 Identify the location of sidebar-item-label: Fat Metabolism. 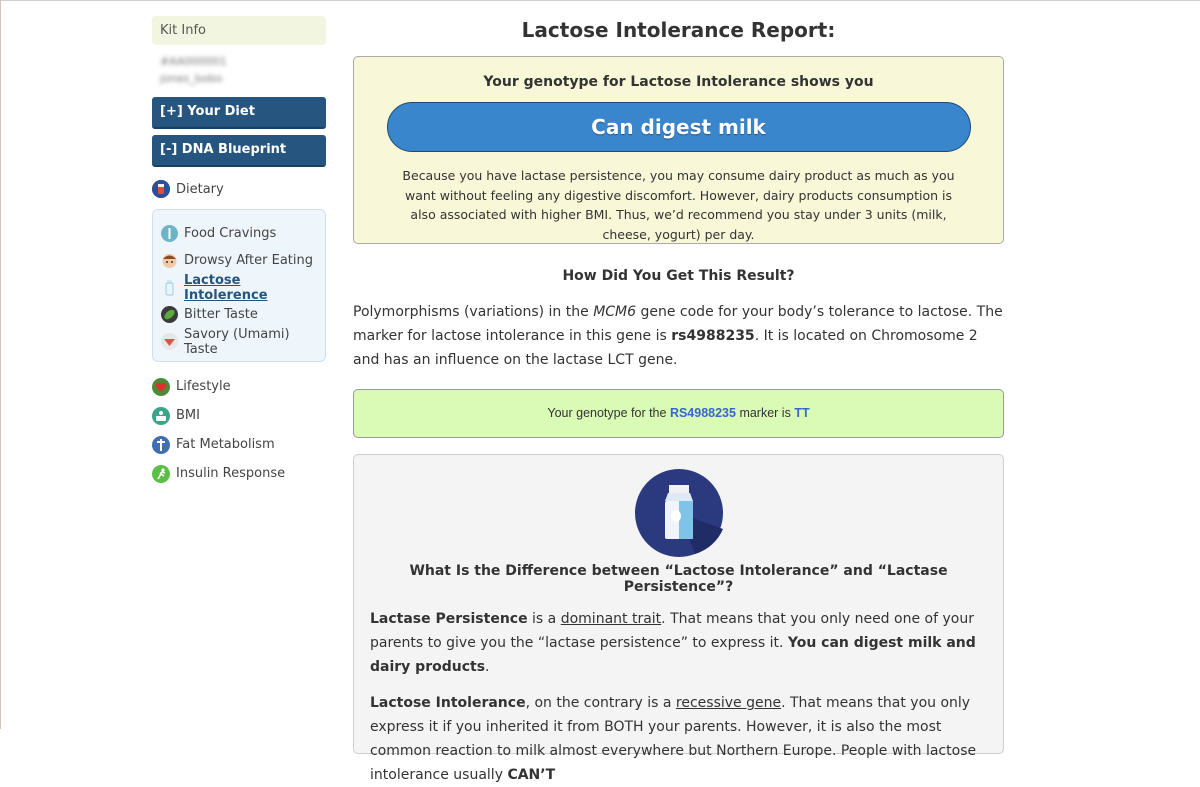
(225, 444).